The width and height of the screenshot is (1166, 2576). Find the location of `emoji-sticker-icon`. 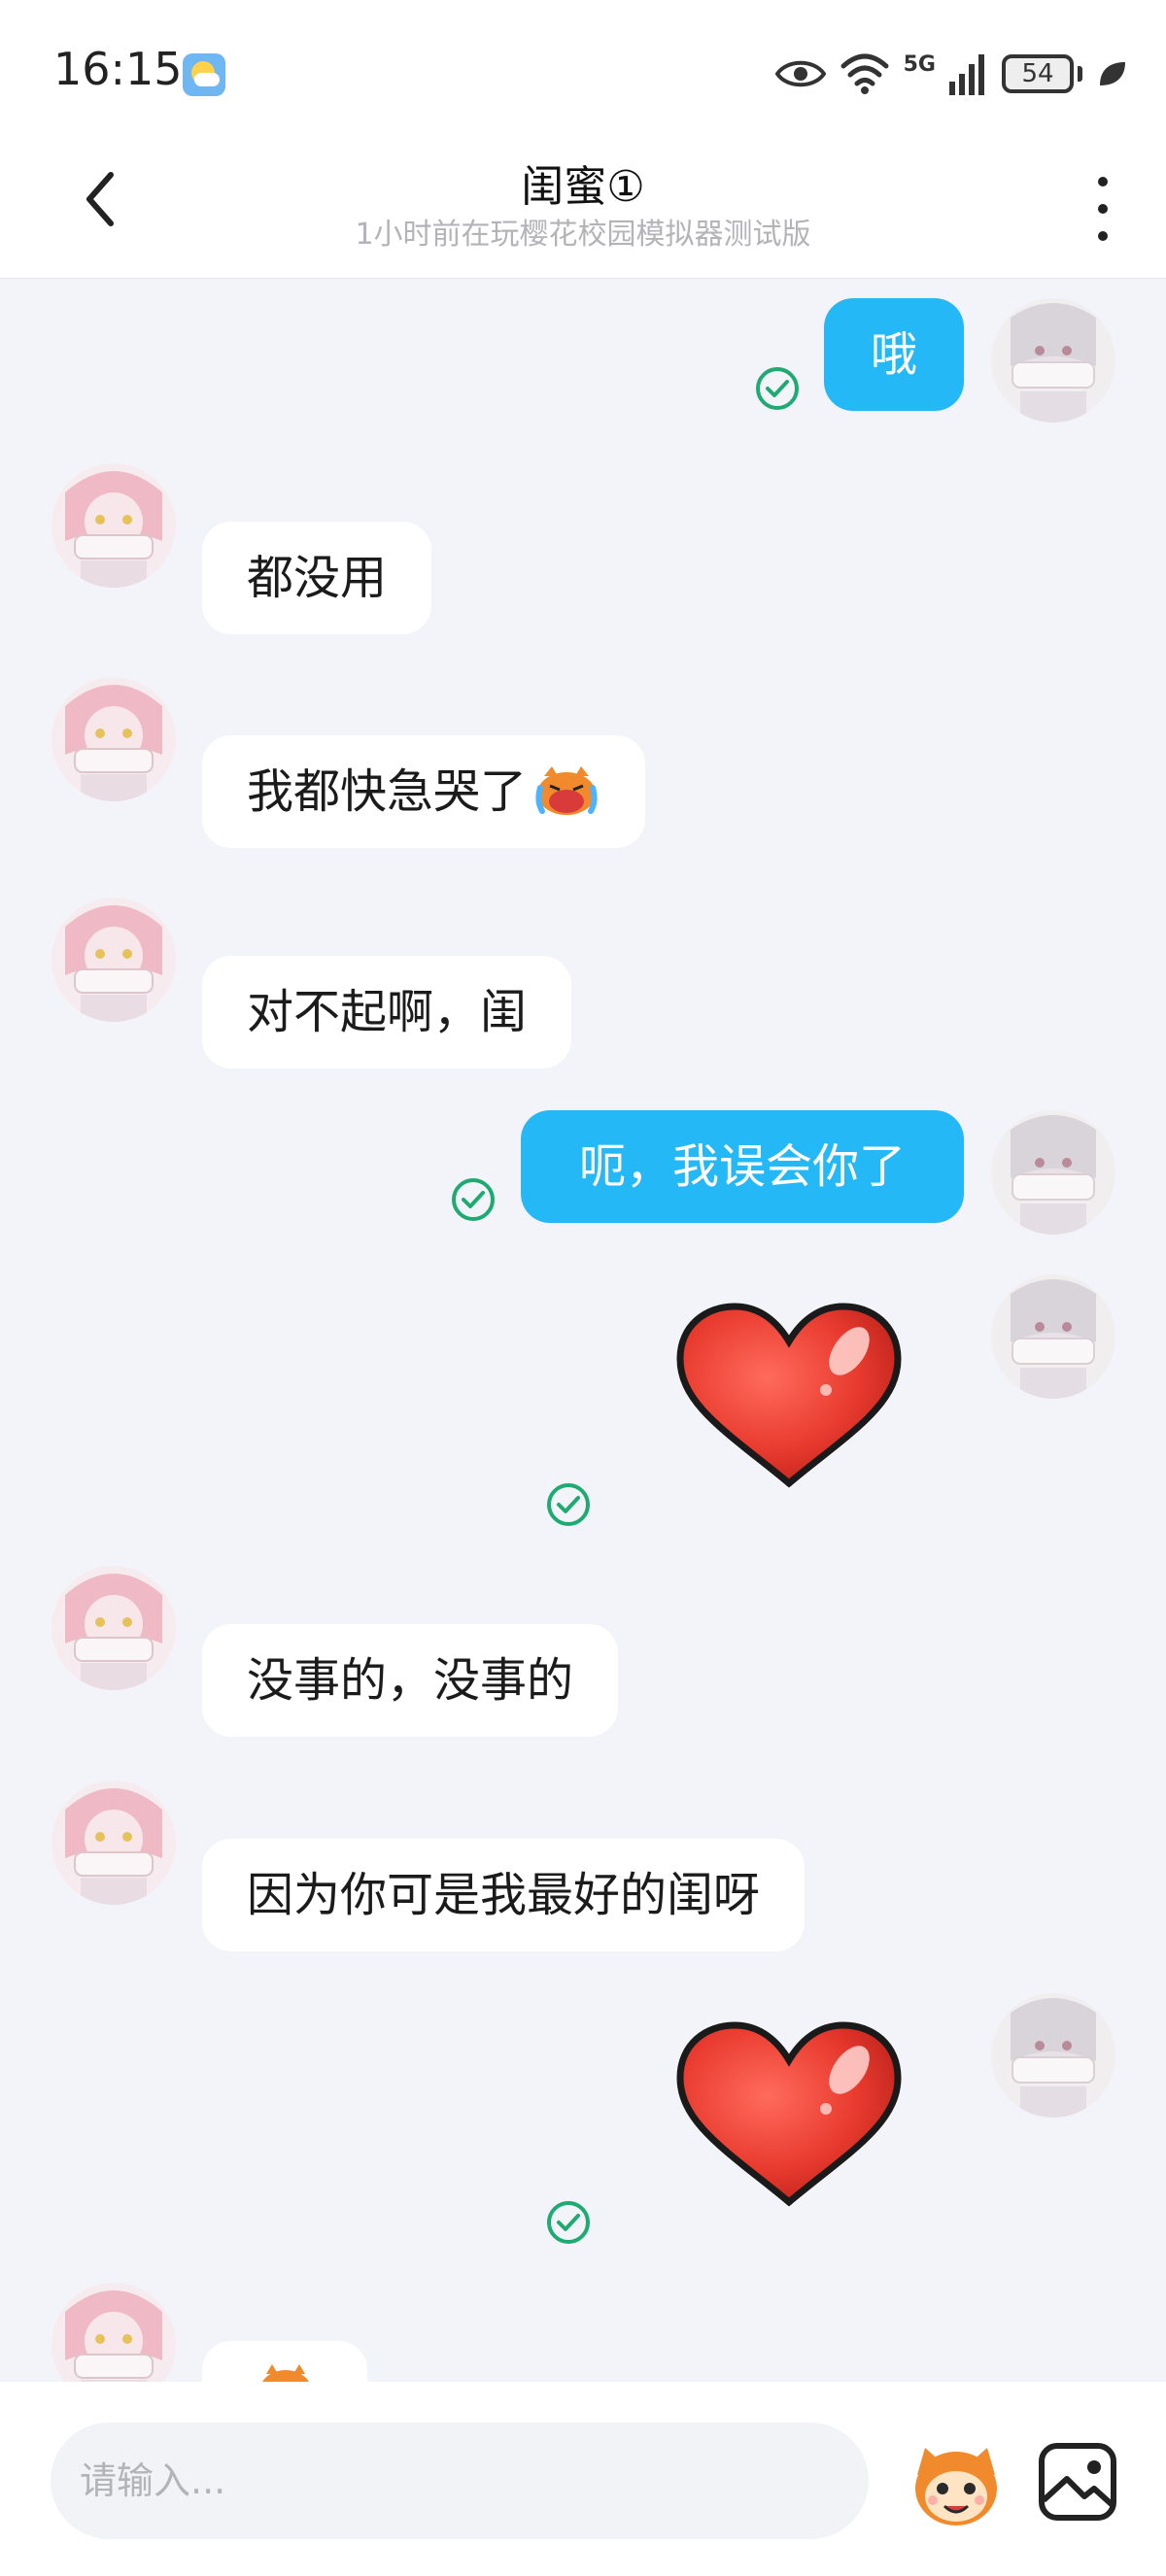

emoji-sticker-icon is located at coordinates (285, 2373).